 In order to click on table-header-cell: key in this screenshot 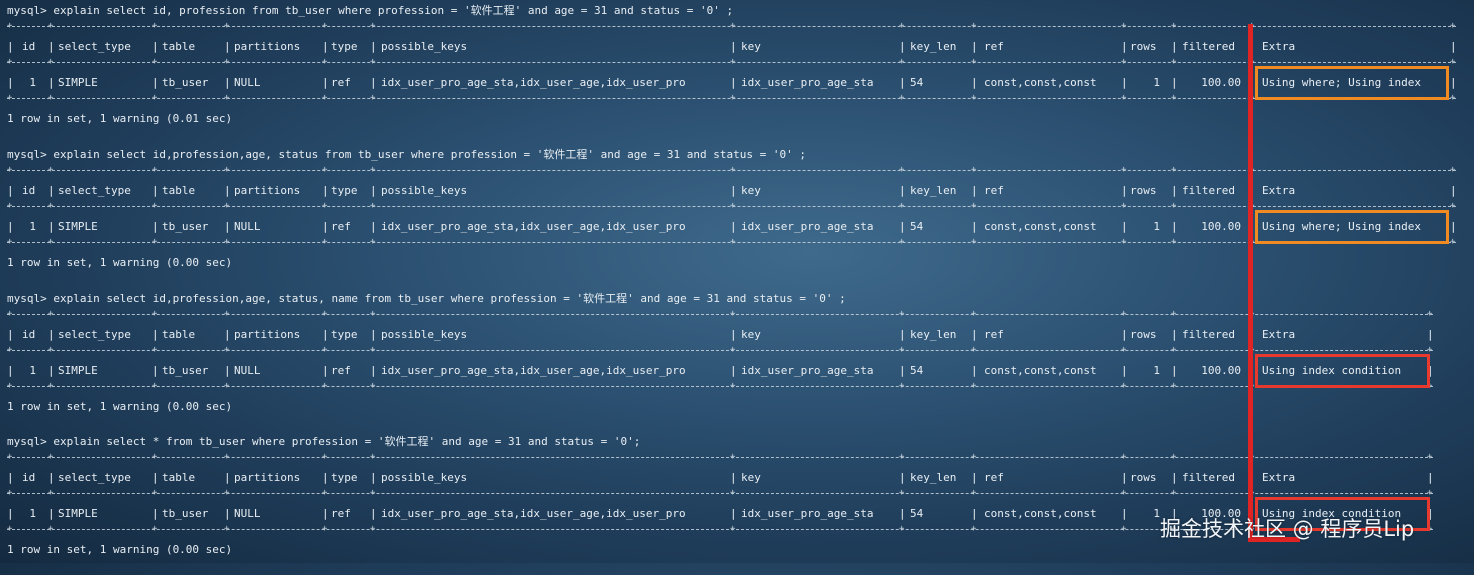, I will do `click(751, 477)`.